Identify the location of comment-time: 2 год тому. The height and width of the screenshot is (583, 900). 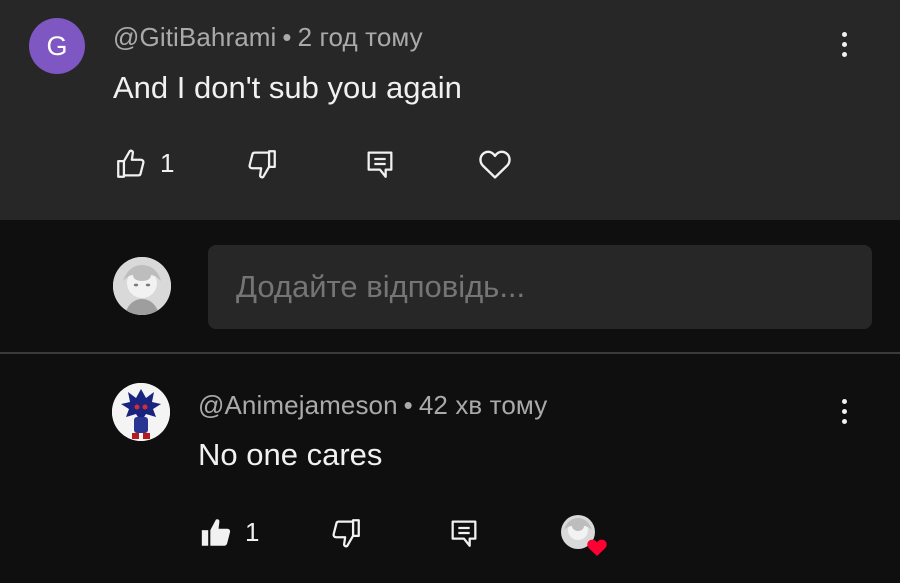
(360, 37).